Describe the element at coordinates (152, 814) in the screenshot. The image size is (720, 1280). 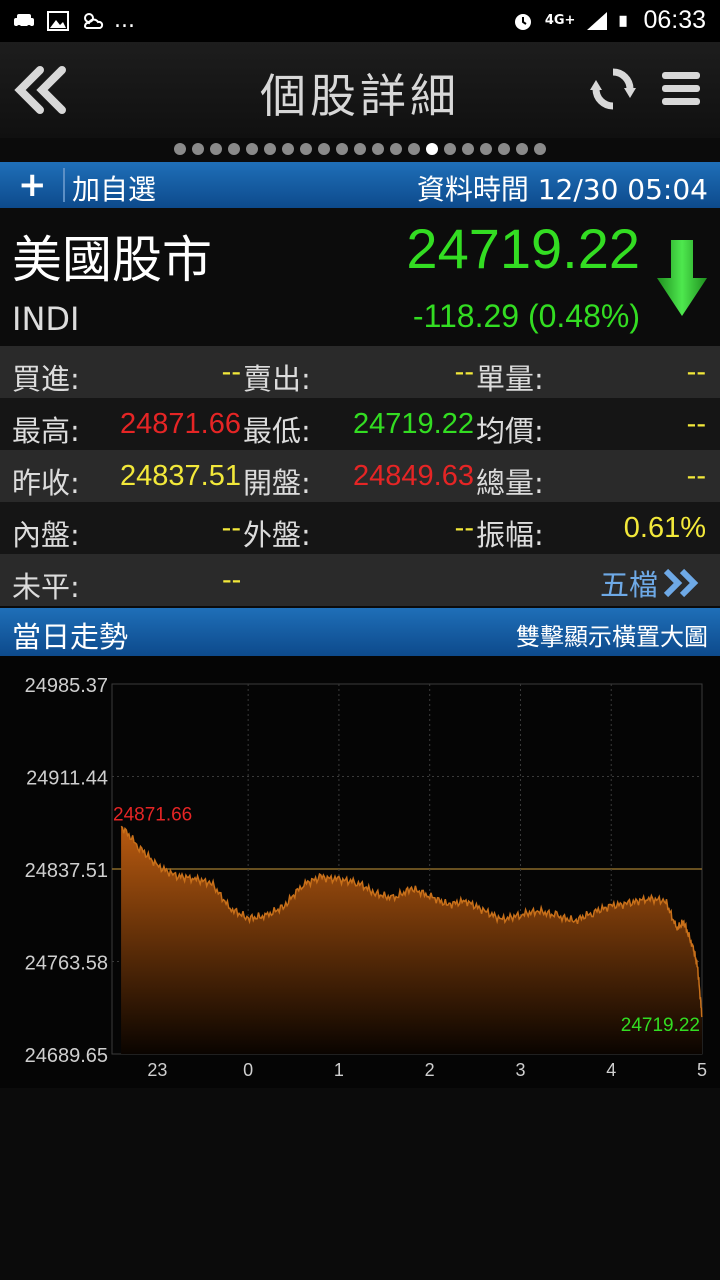
I see `high-label: 24871.66` at that location.